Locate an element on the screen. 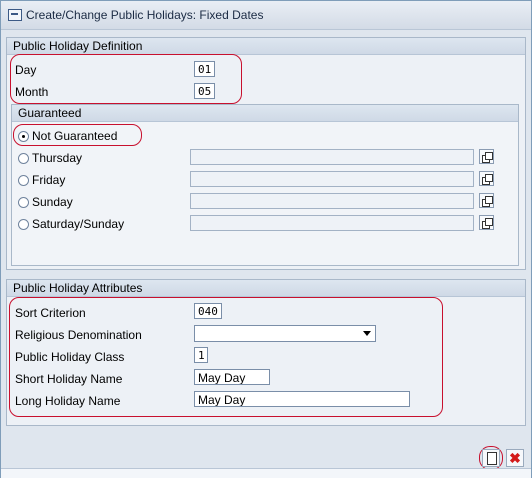  radio-thursday is located at coordinates (23, 158).